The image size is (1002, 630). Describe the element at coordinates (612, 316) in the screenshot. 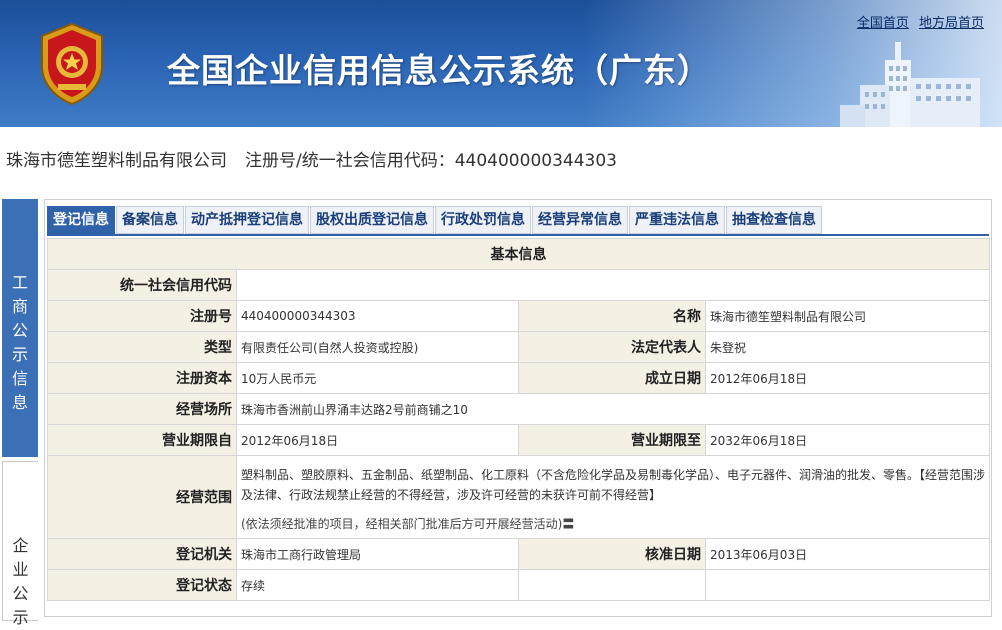

I see `name-label: 名称` at that location.